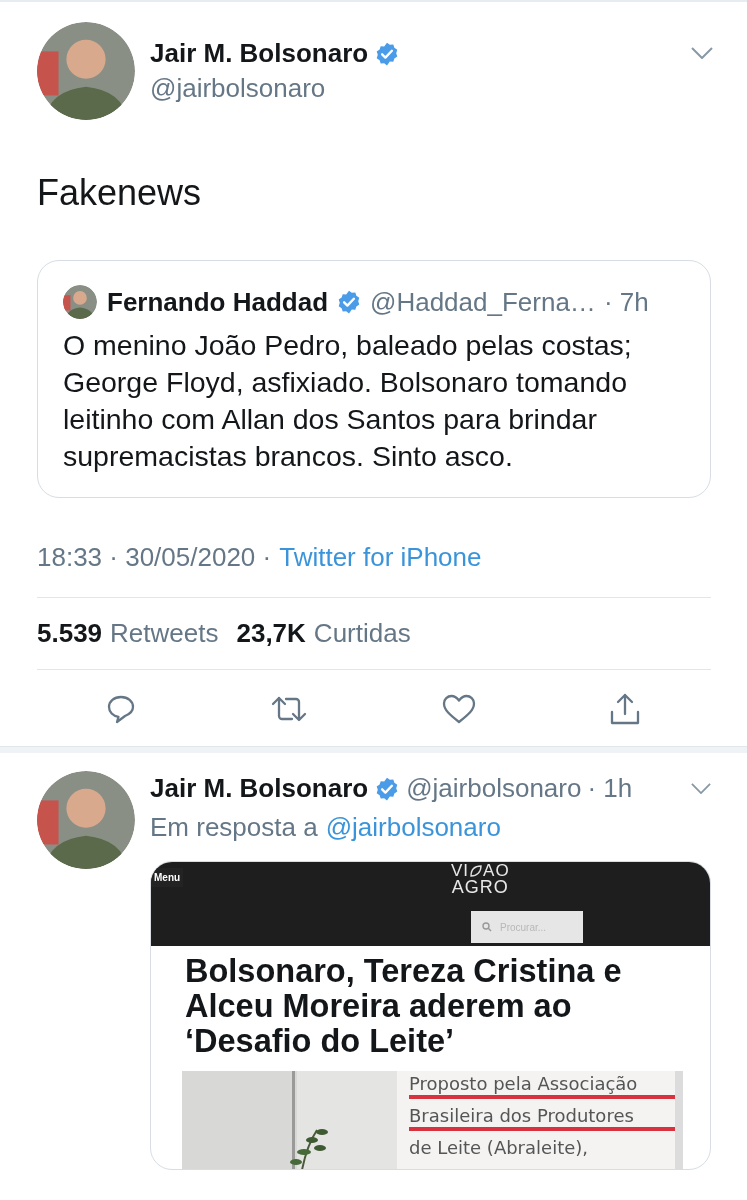  What do you see at coordinates (542, 1086) in the screenshot?
I see `article-text: Proposto pela Associação` at bounding box center [542, 1086].